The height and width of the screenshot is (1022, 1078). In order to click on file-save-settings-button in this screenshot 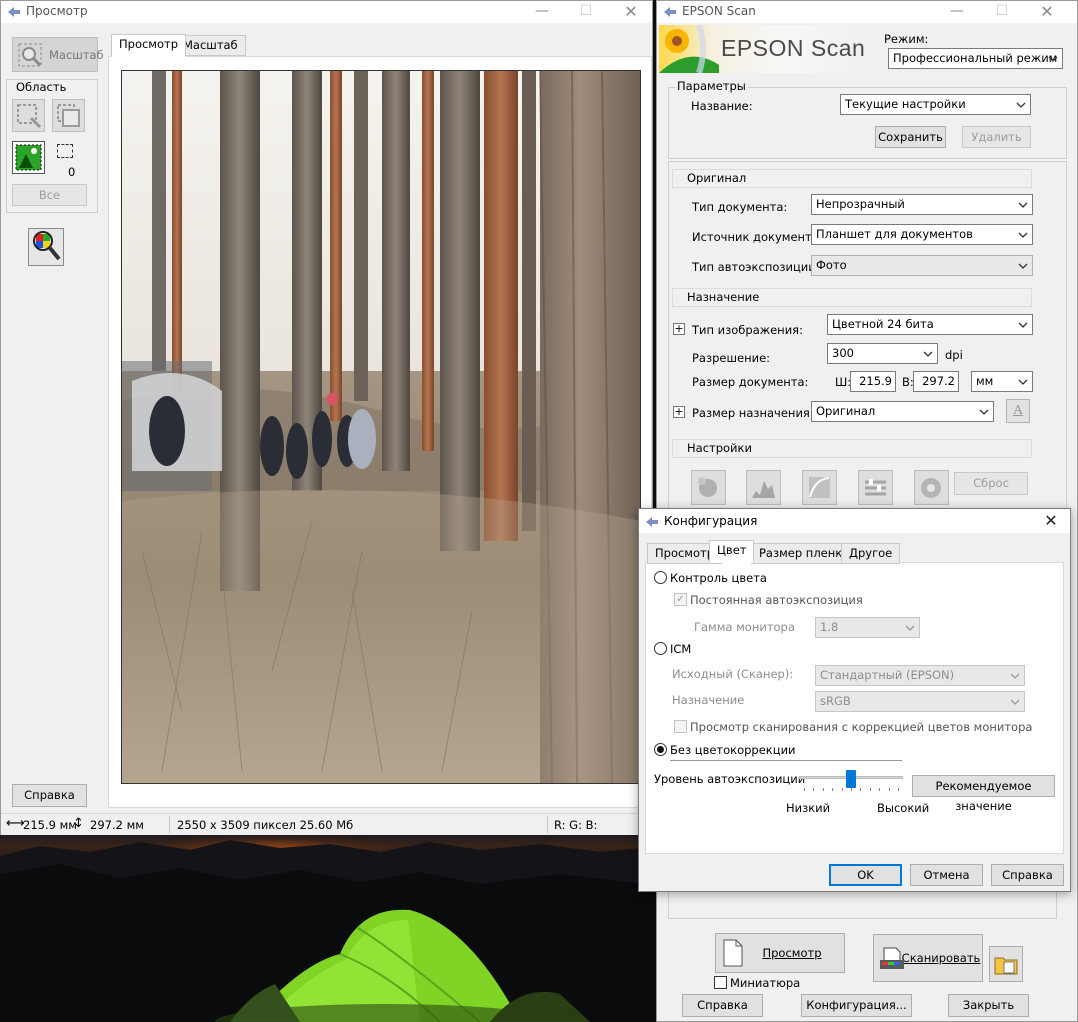, I will do `click(1006, 964)`.